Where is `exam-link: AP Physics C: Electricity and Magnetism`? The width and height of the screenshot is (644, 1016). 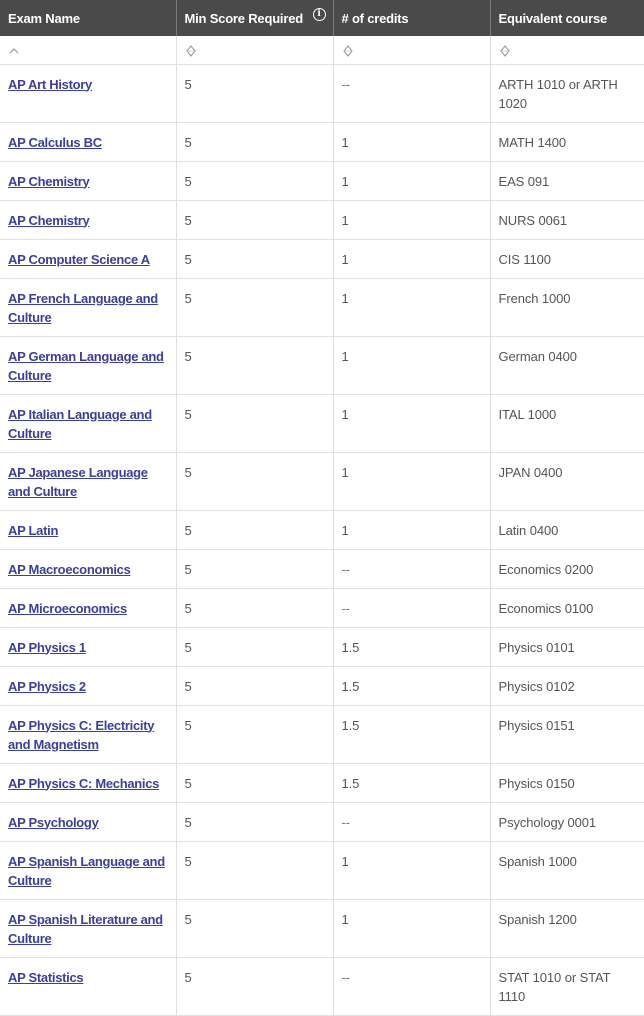
exam-link: AP Physics C: Electricity and Magnetism is located at coordinates (81, 735).